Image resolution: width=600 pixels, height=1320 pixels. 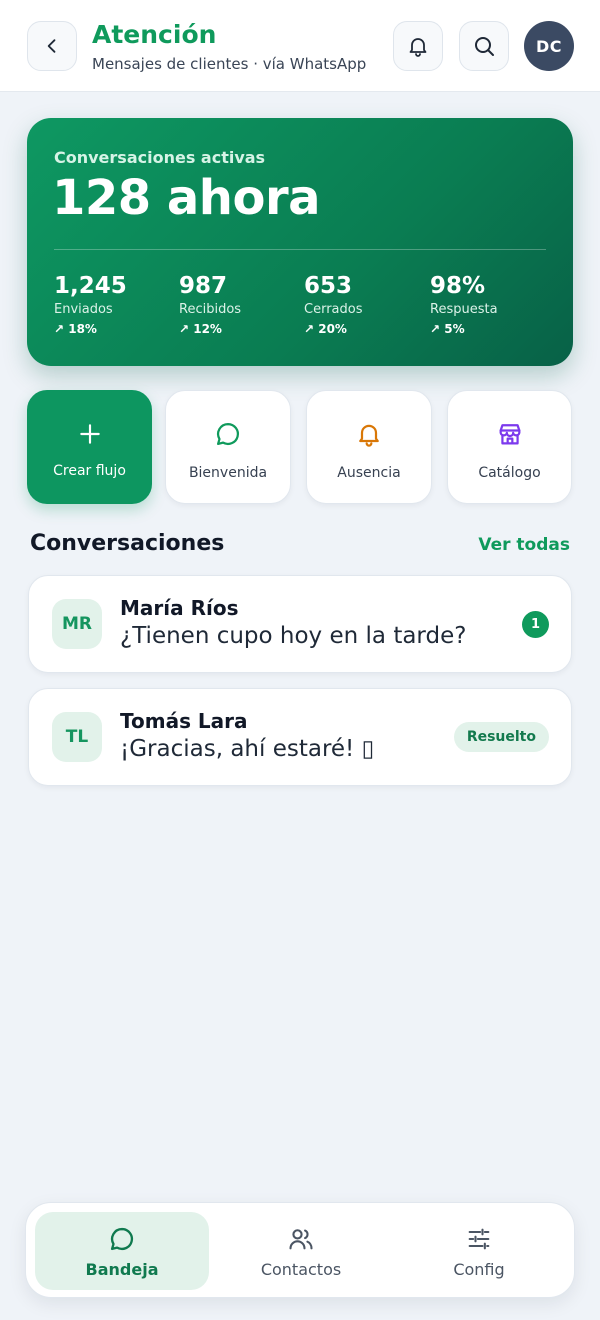 I want to click on page-subtitle: Mensajes de clientes · vía WhatsApp, so click(x=229, y=64).